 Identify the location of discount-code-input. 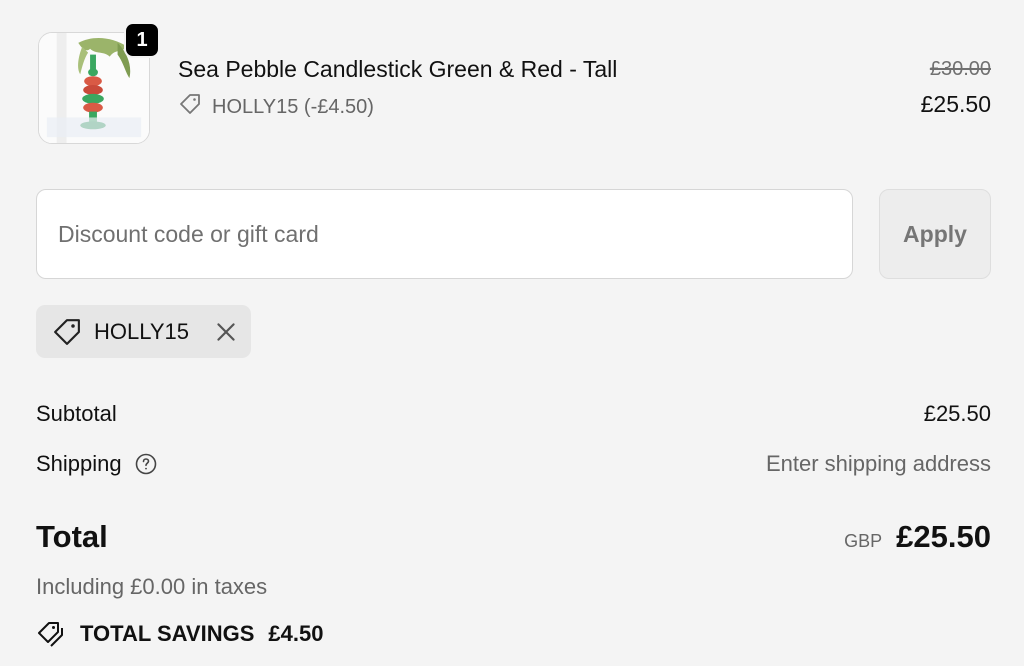
(444, 234).